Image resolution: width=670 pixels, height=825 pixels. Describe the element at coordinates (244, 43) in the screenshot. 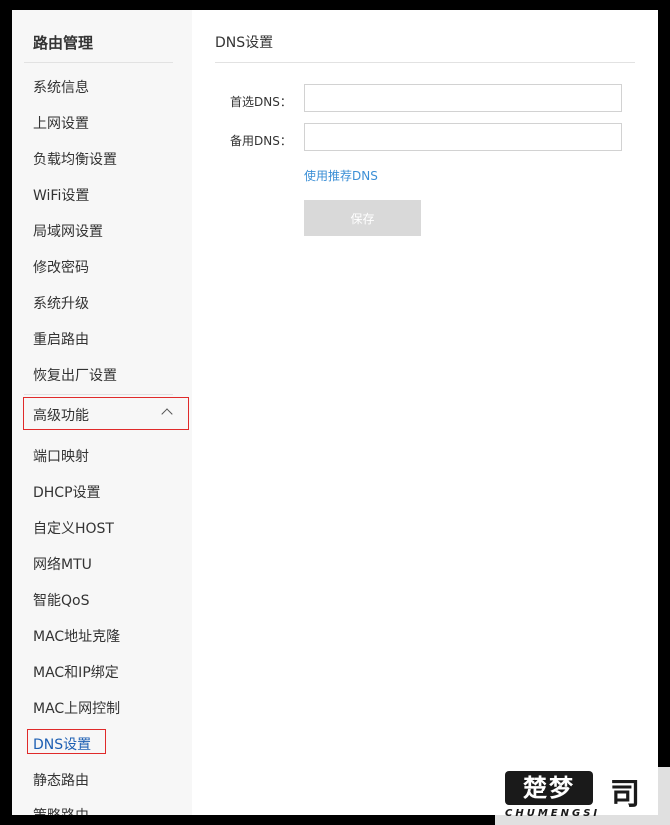

I see `page-title: DNS设置` at that location.